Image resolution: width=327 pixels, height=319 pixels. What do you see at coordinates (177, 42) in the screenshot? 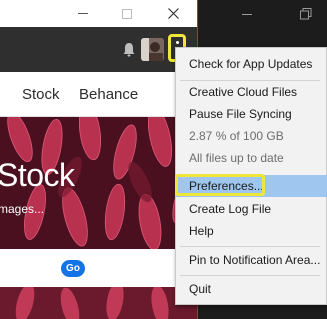
I see `more-vertical-icon` at bounding box center [177, 42].